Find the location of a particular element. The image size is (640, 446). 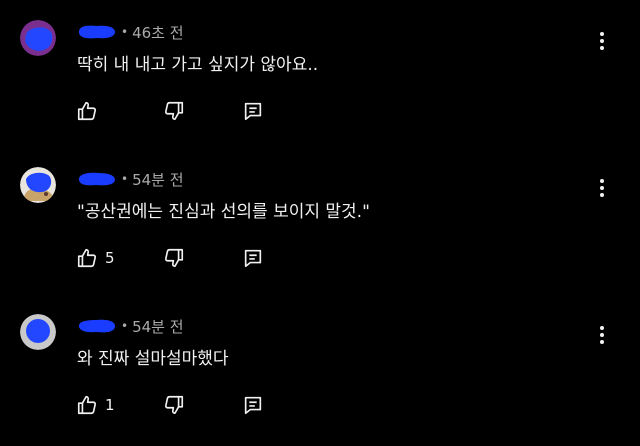

like-count: 5 is located at coordinates (110, 258).